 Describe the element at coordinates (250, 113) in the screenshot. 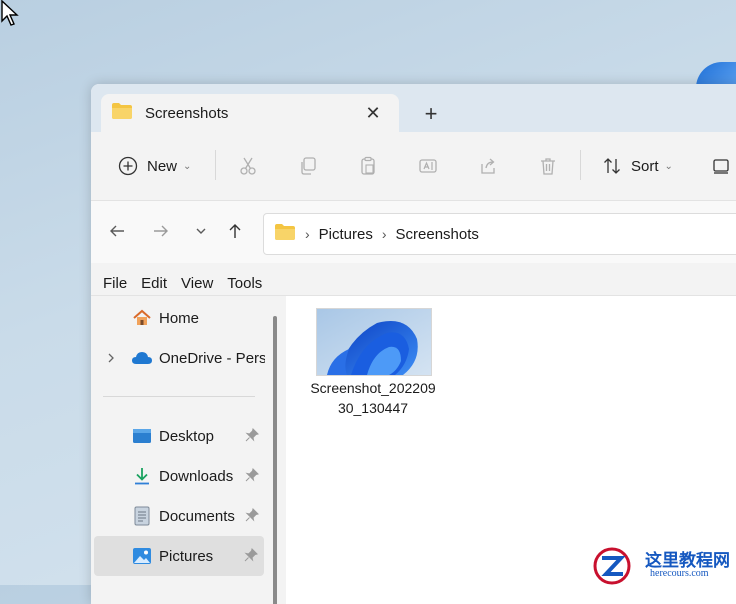

I see `tab-screenshots: Screenshots ✕` at that location.